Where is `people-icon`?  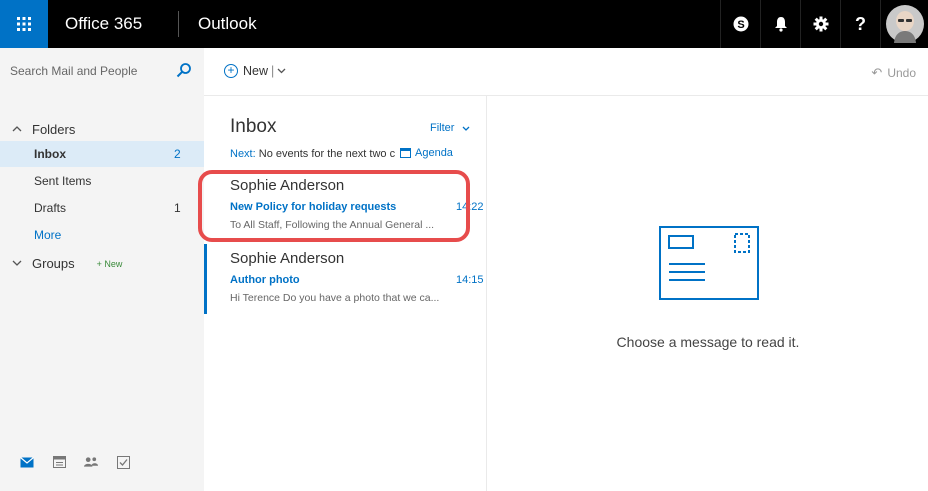 people-icon is located at coordinates (91, 462).